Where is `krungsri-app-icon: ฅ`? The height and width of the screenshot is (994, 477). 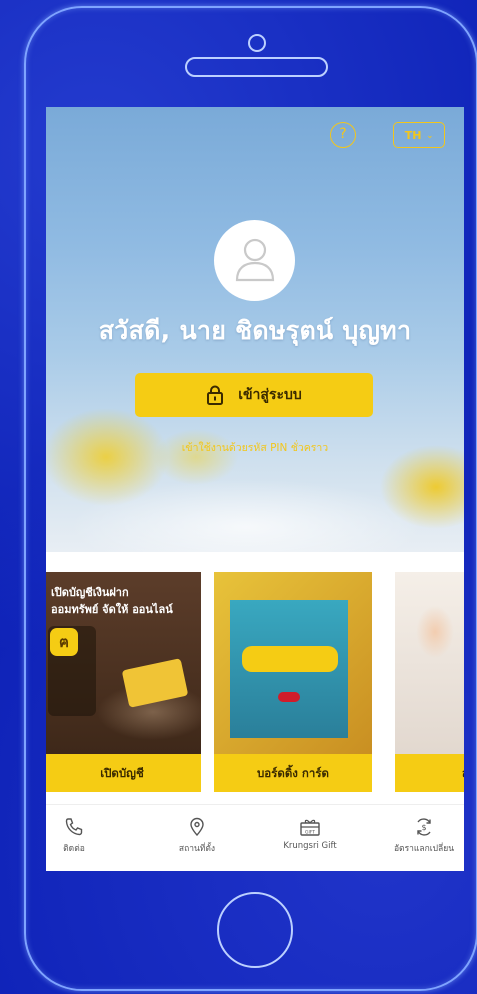
krungsri-app-icon: ฅ is located at coordinates (64, 642).